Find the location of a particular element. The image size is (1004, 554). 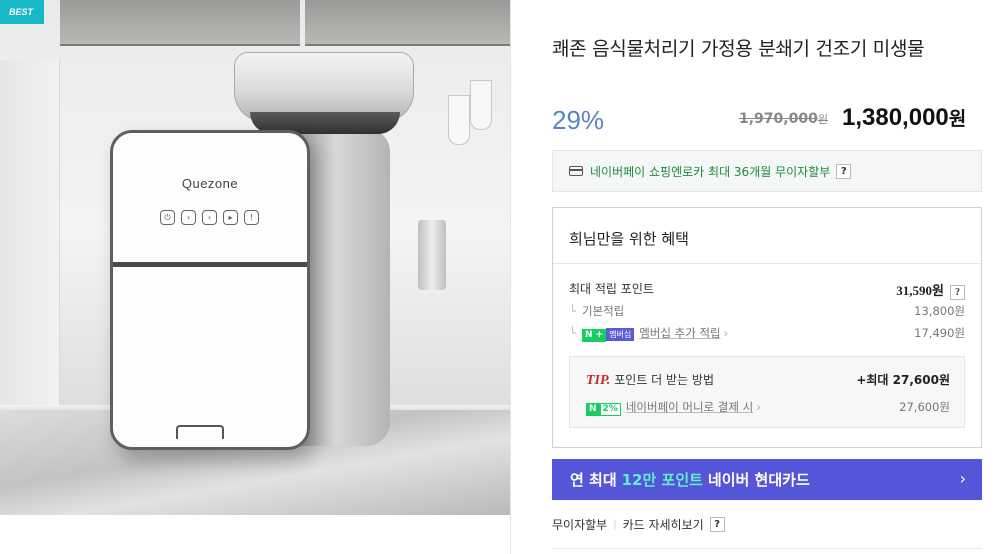

max-points-value: 31,590원 is located at coordinates (920, 290).